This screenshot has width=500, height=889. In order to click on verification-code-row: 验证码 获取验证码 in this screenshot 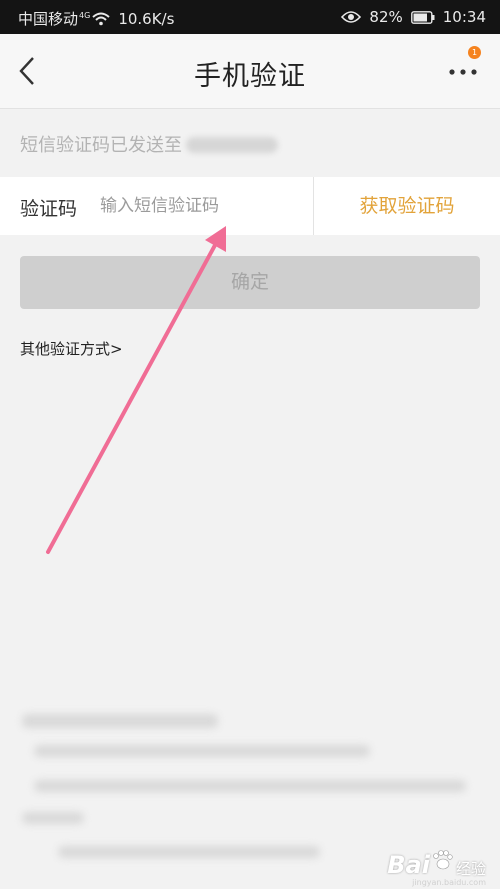, I will do `click(250, 206)`.